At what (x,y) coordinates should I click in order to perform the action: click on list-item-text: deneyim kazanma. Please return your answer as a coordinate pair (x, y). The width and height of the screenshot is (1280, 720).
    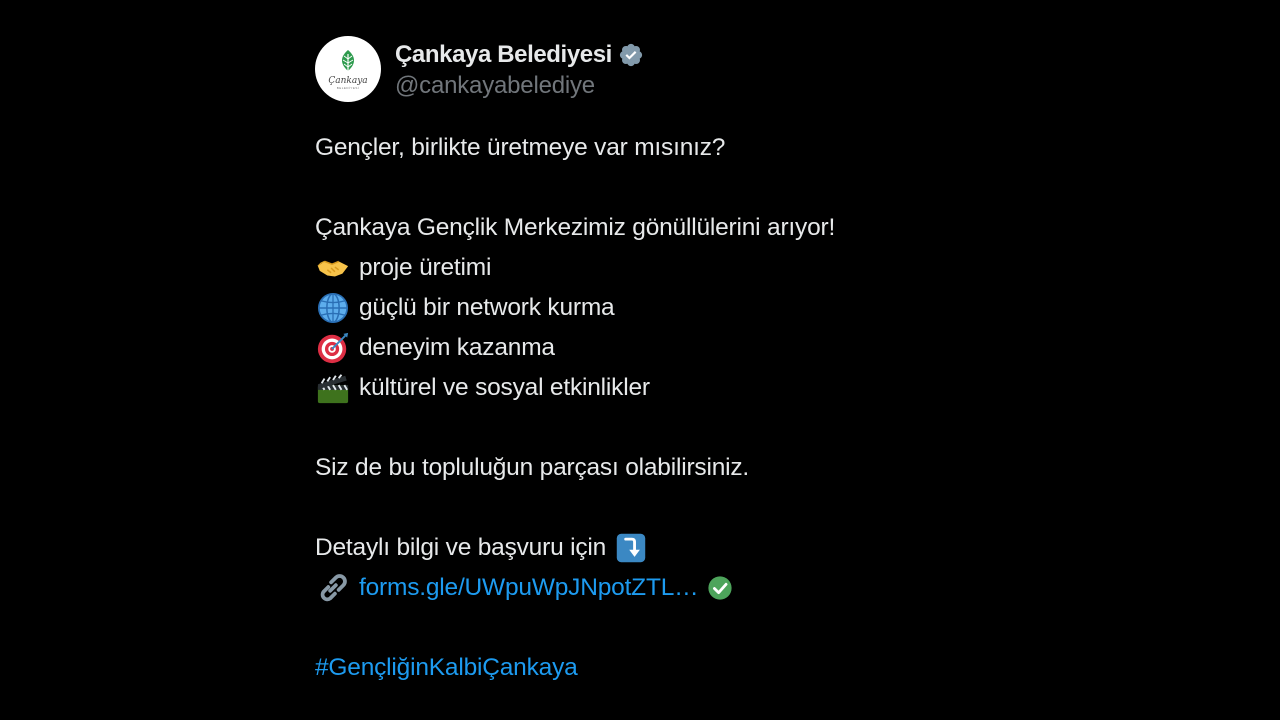
    Looking at the image, I should click on (457, 347).